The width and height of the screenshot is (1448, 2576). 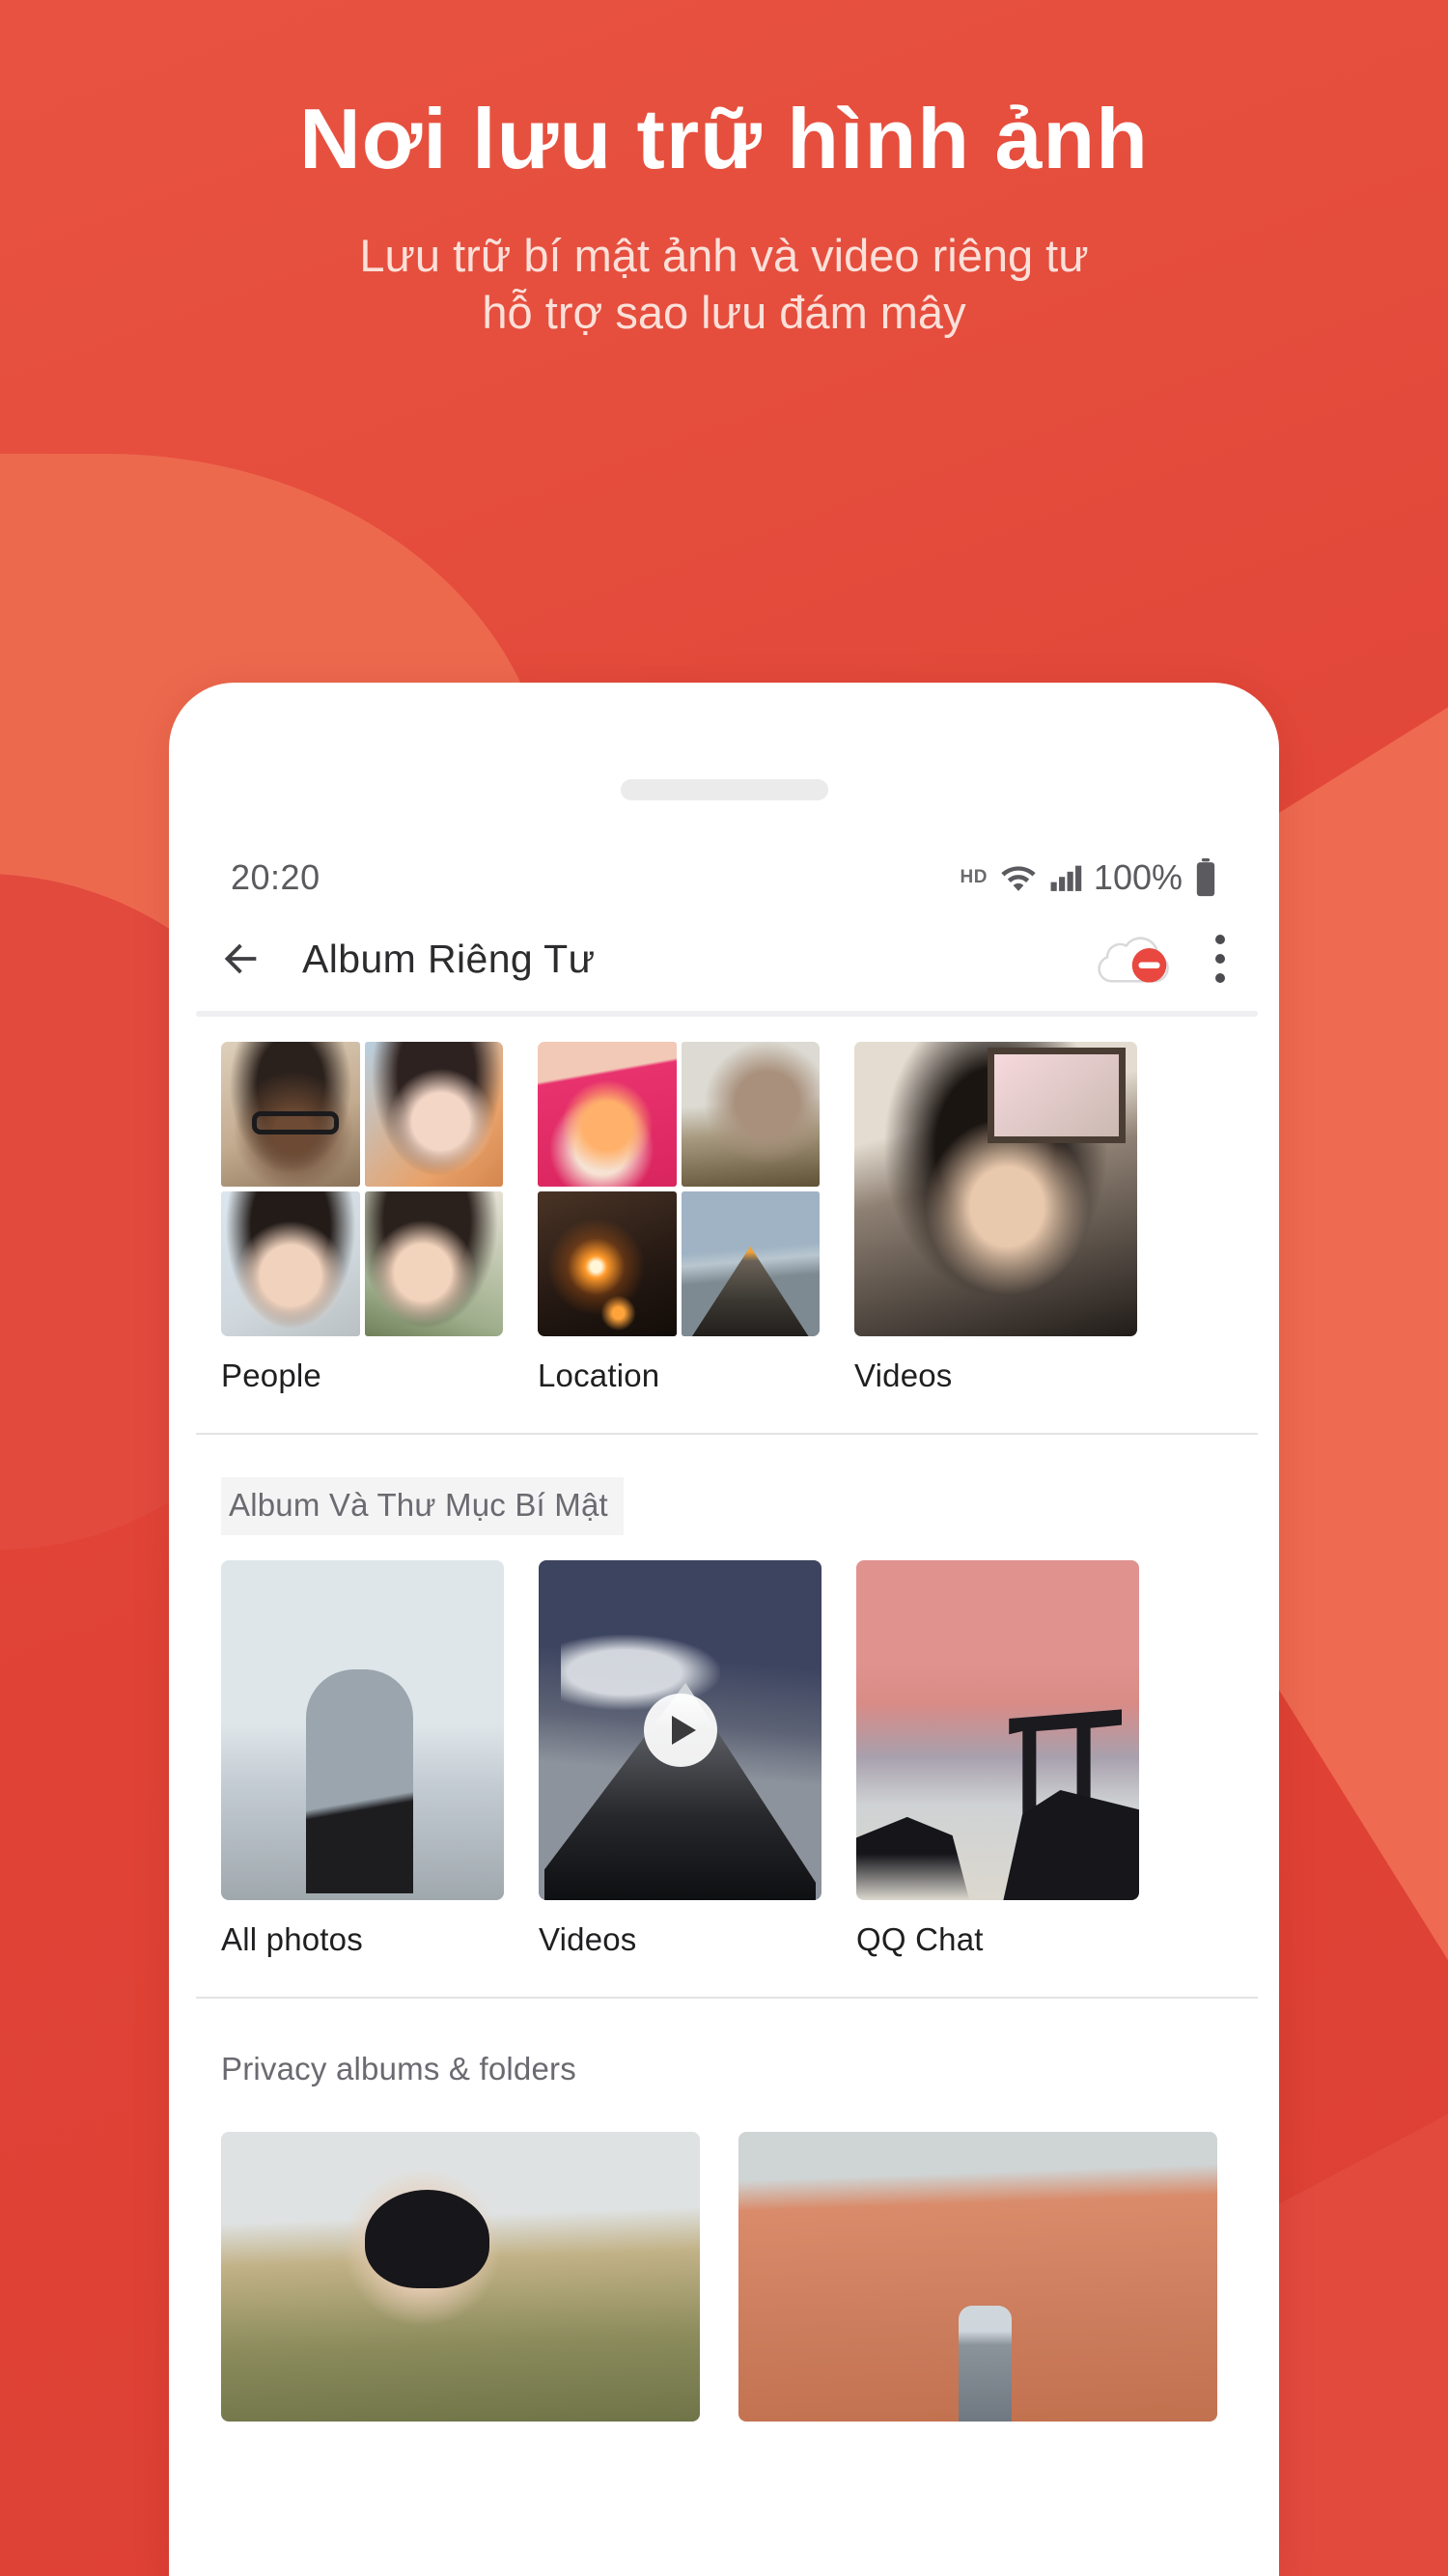 What do you see at coordinates (1206, 878) in the screenshot?
I see `battery-full-icon` at bounding box center [1206, 878].